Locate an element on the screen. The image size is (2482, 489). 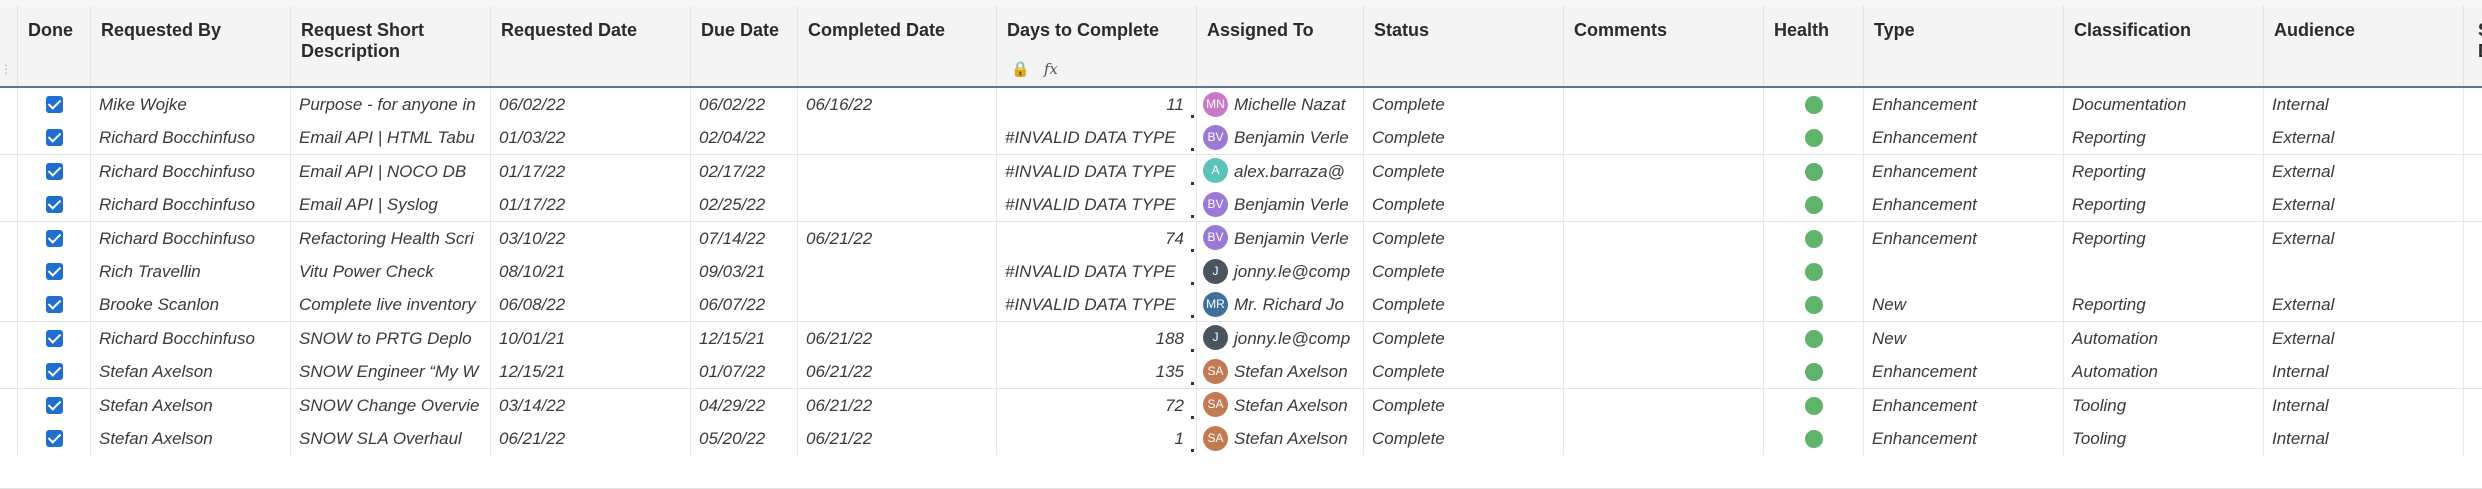
due-date-cell: 07/14/22 is located at coordinates (744, 238).